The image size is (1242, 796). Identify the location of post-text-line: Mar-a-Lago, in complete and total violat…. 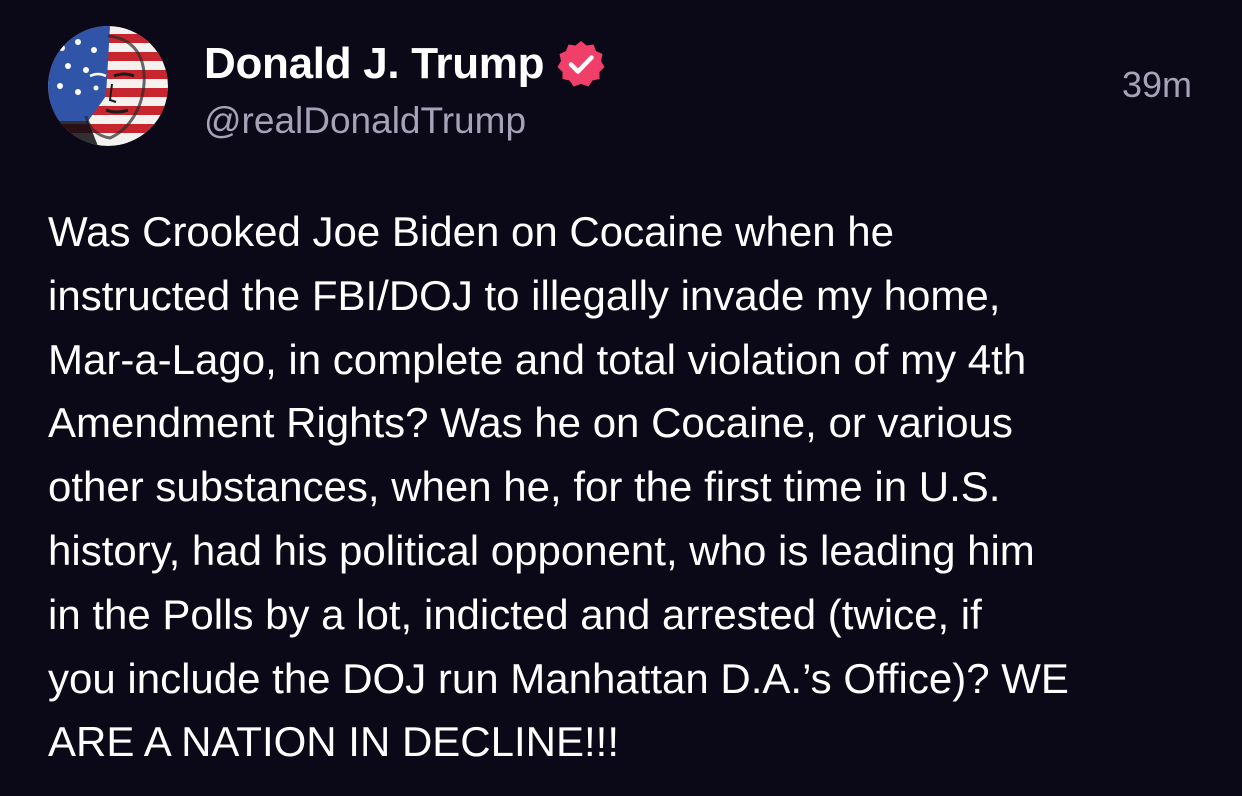
(537, 359).